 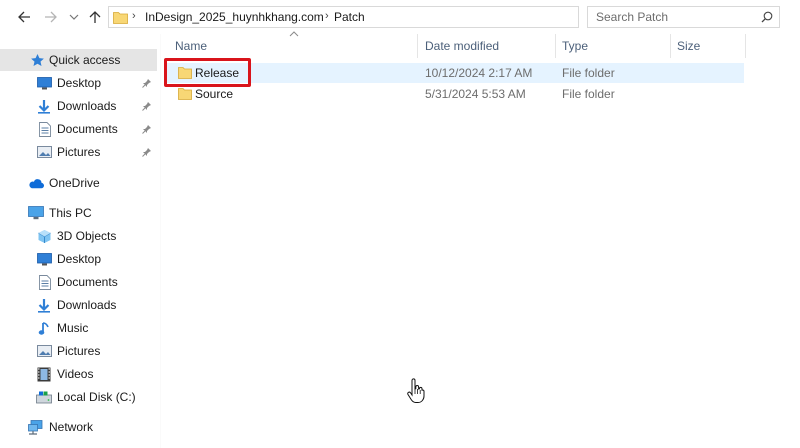 I want to click on annotation-highlight-box, so click(x=207, y=72).